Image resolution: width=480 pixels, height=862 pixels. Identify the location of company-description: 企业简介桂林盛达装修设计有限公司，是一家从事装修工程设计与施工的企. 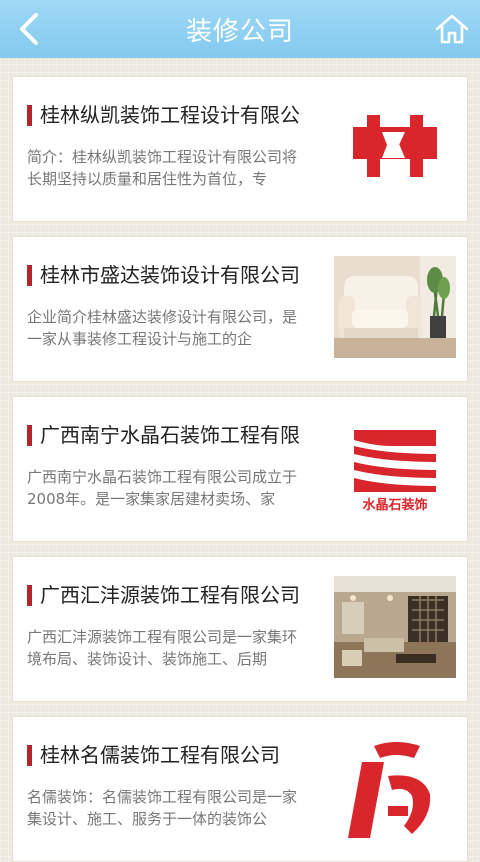
(162, 328).